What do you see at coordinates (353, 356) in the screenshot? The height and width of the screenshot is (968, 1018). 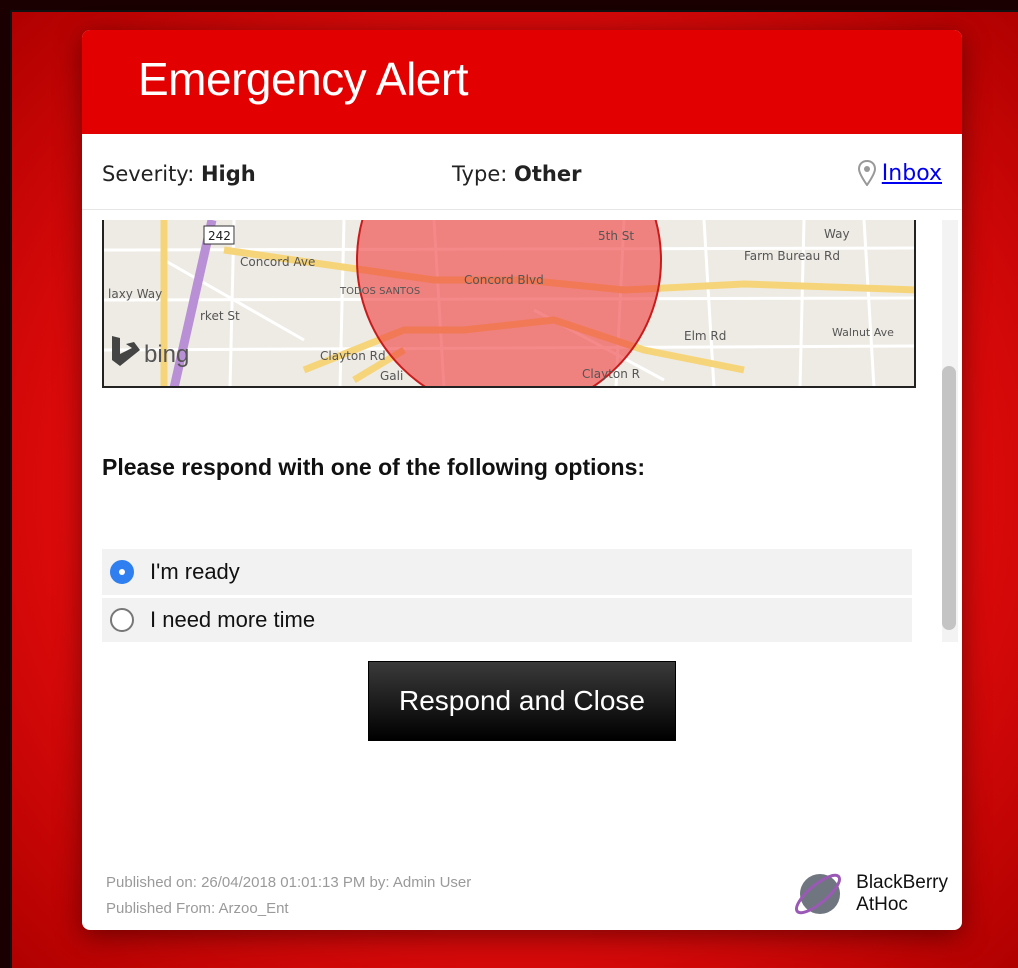 I see `map-label-clayton-rd: Clayton Rd` at bounding box center [353, 356].